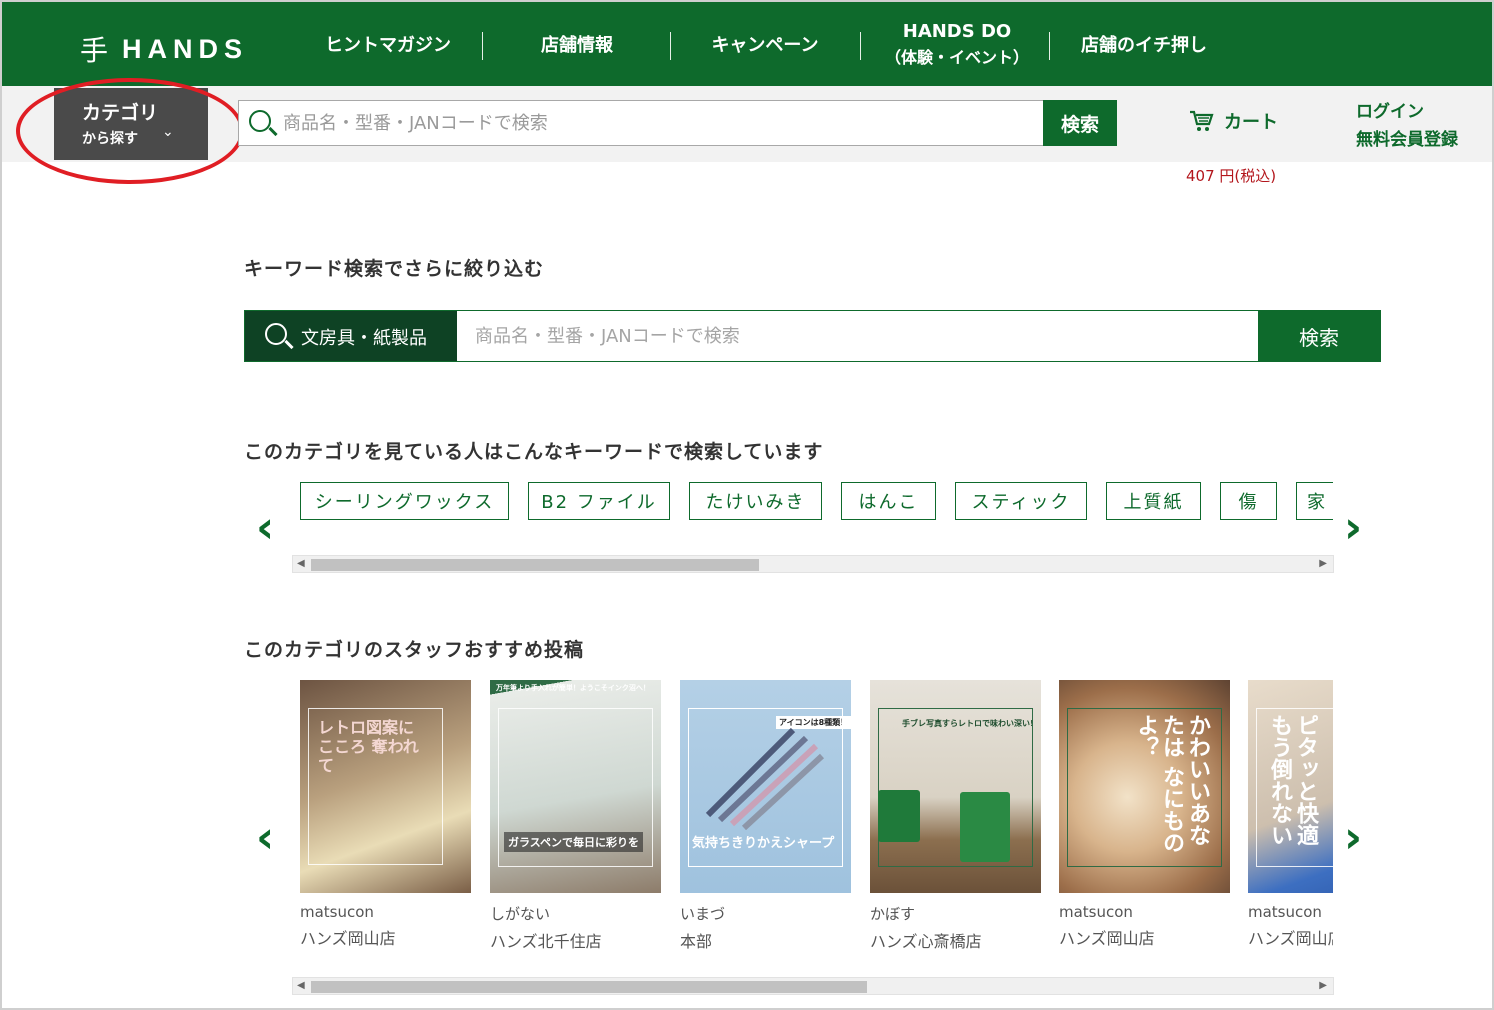 This screenshot has width=1494, height=1010. I want to click on post-card: かわいいあなたは なにものよ？ matsucon ハンズ岡山店, so click(1144, 814).